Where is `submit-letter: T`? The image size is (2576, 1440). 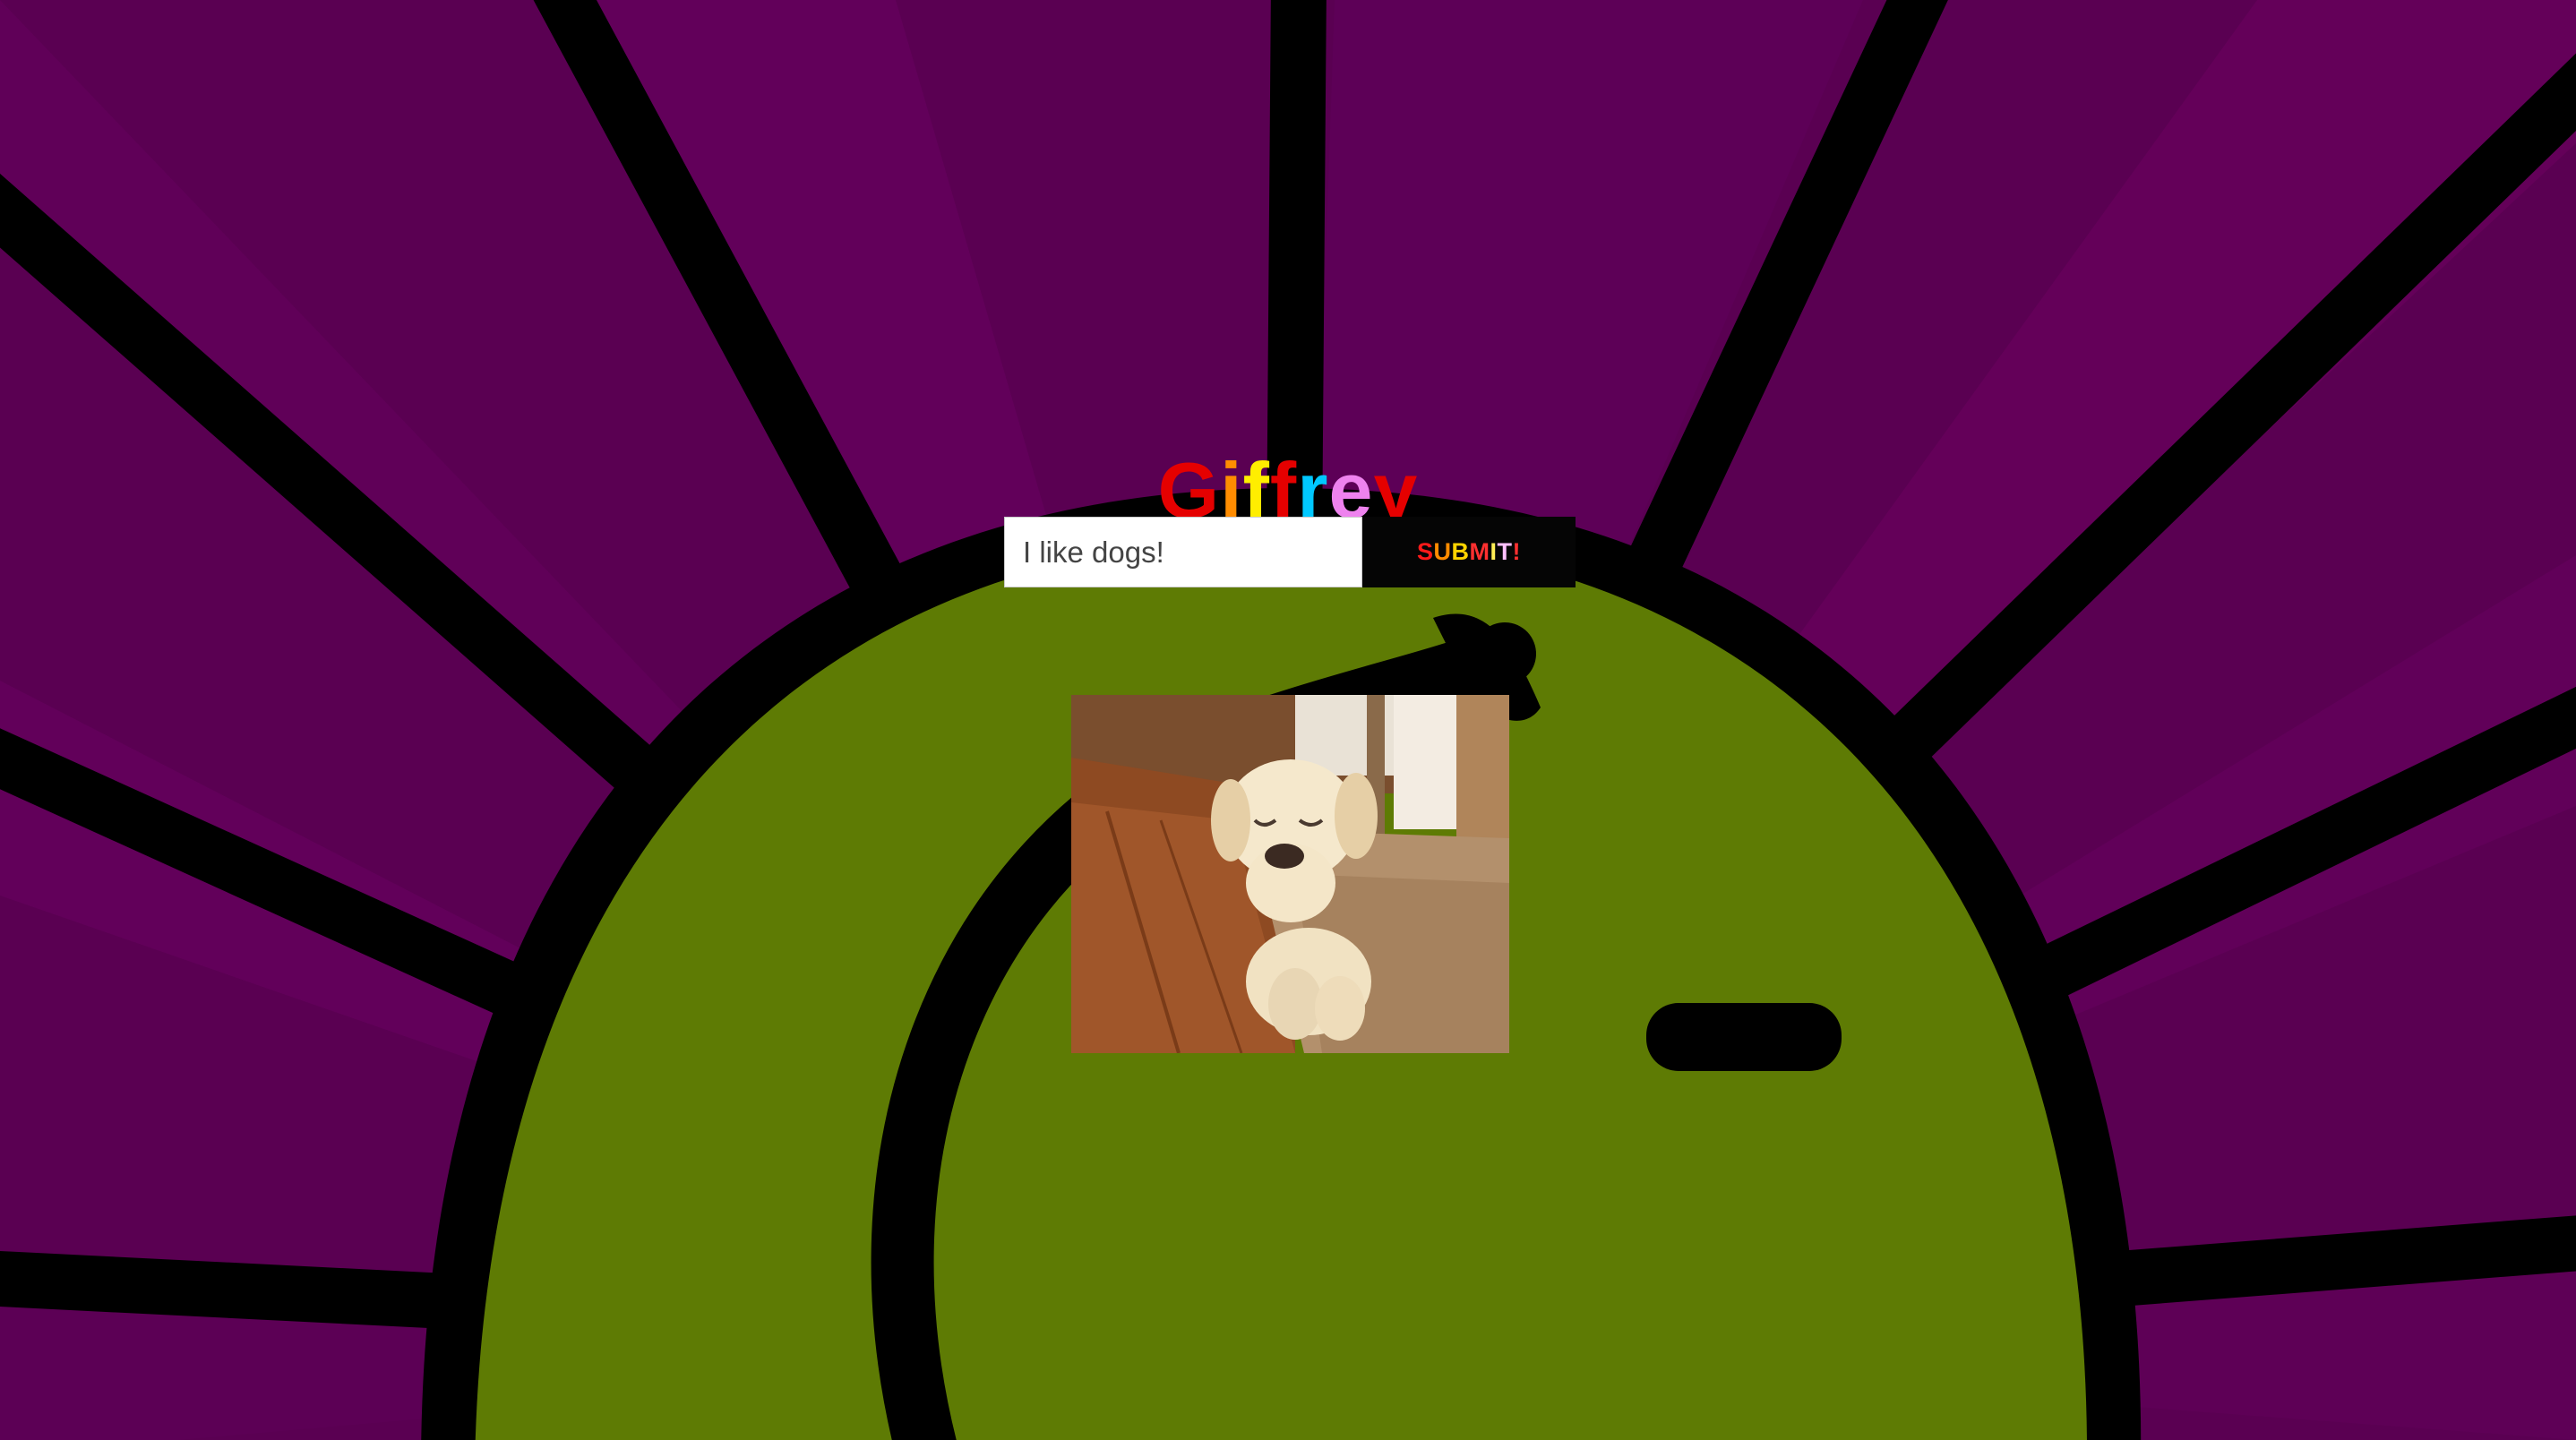
submit-letter: T is located at coordinates (1505, 551).